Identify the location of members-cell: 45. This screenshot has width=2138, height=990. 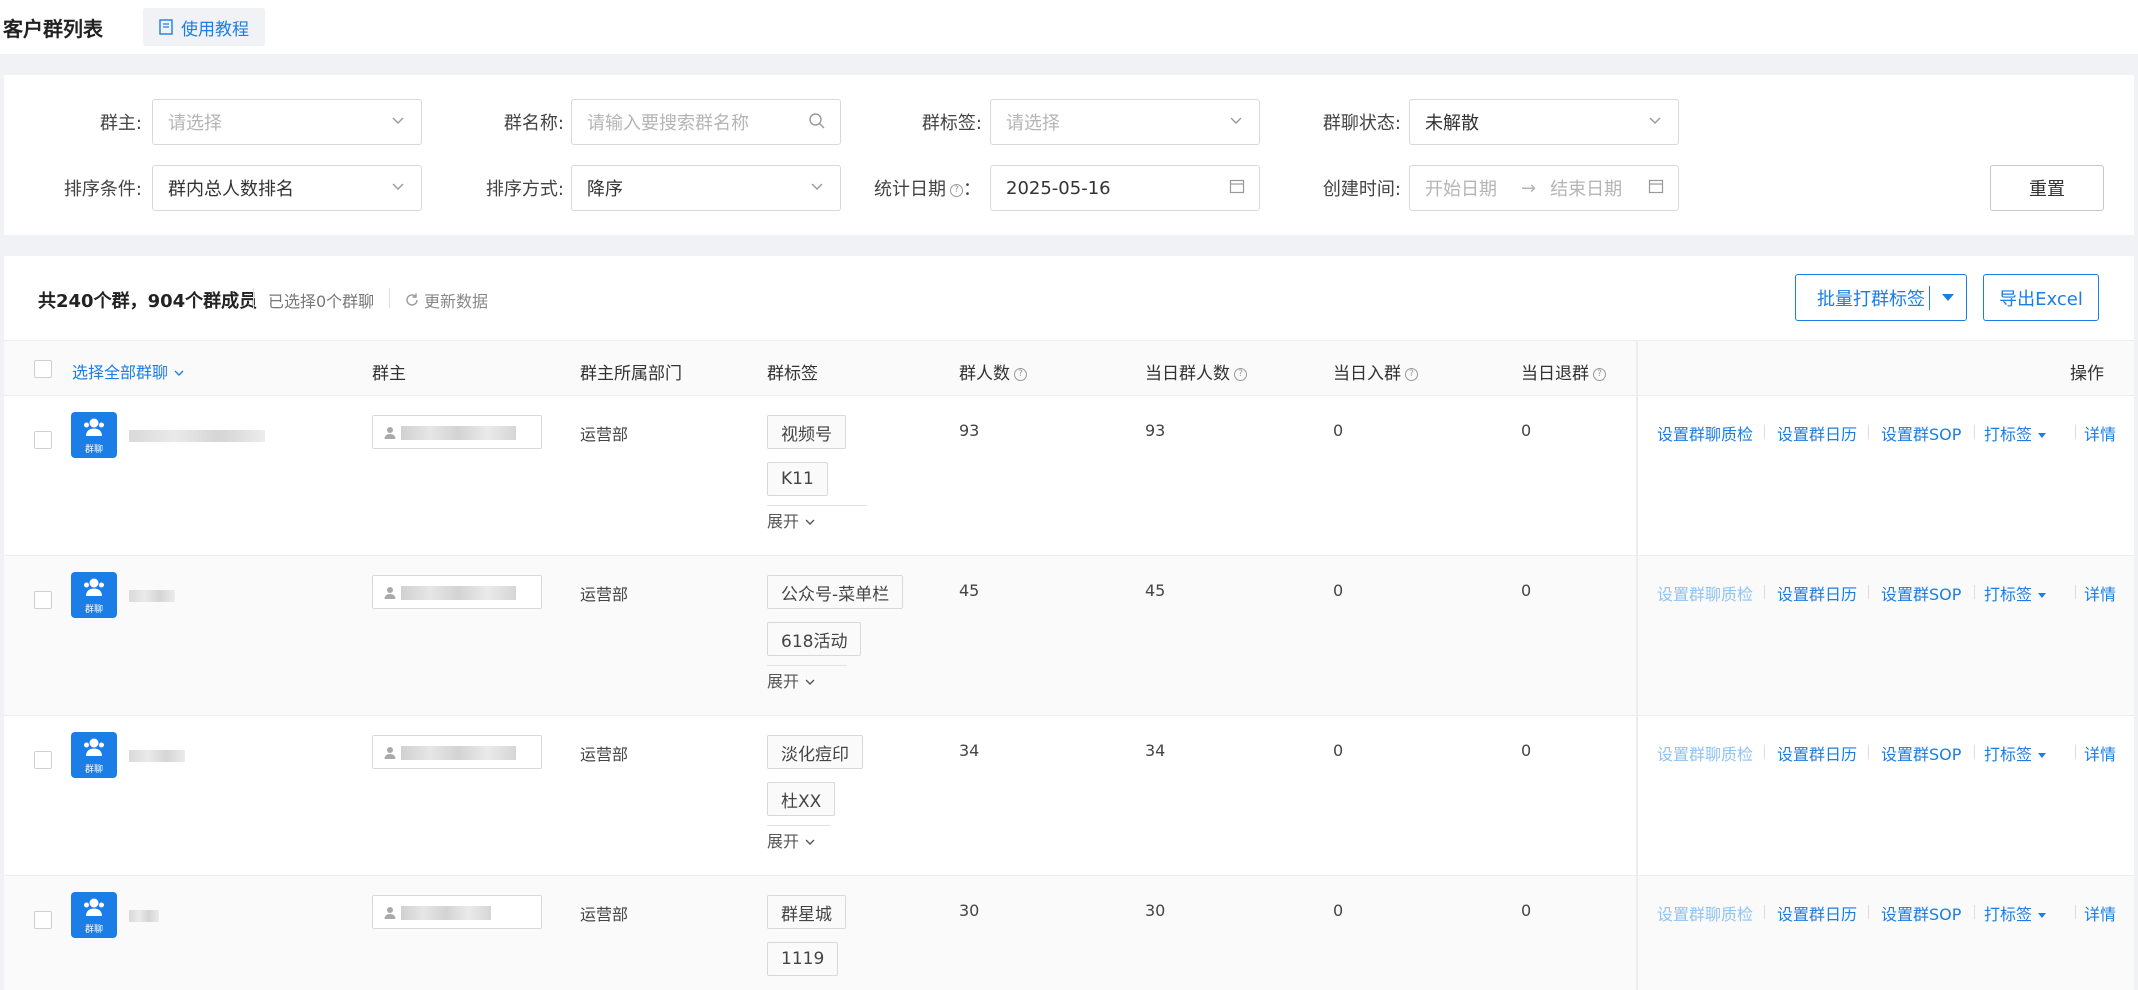
(969, 590).